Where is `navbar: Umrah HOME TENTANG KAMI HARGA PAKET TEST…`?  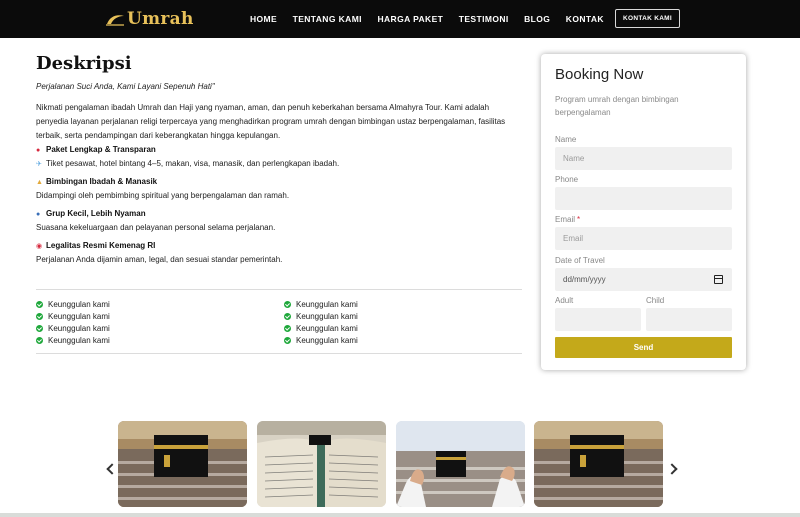 navbar: Umrah HOME TENTANG KAMI HARGA PAKET TEST… is located at coordinates (400, 19).